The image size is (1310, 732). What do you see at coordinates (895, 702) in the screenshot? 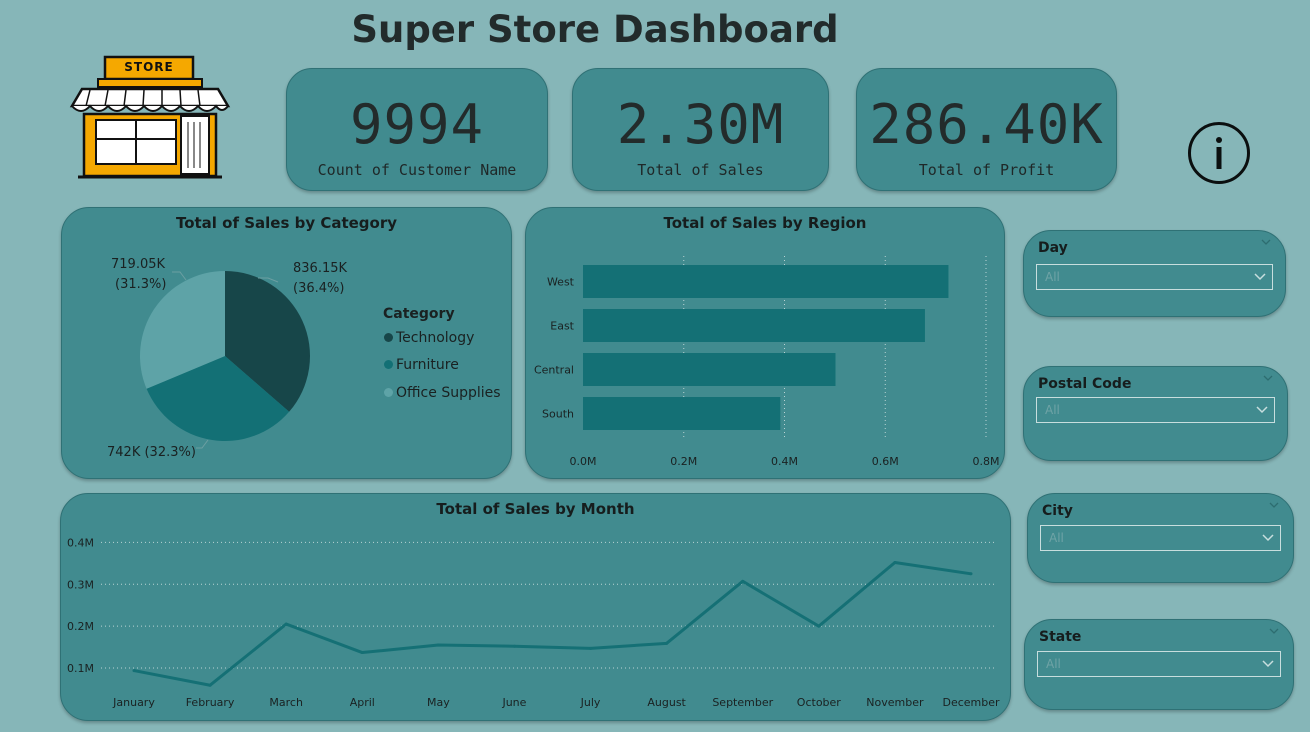
I see `x-tick-label: November` at bounding box center [895, 702].